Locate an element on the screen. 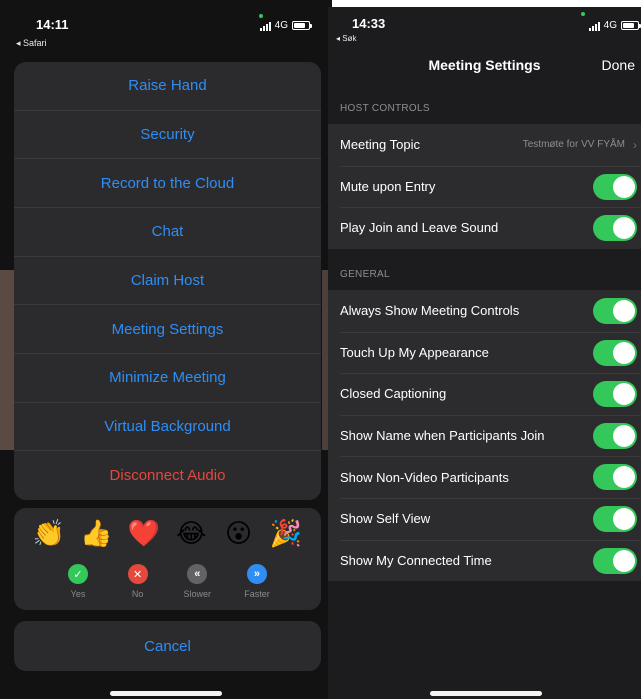 Image resolution: width=641 pixels, height=699 pixels. cancel-button: Cancel is located at coordinates (167, 646).